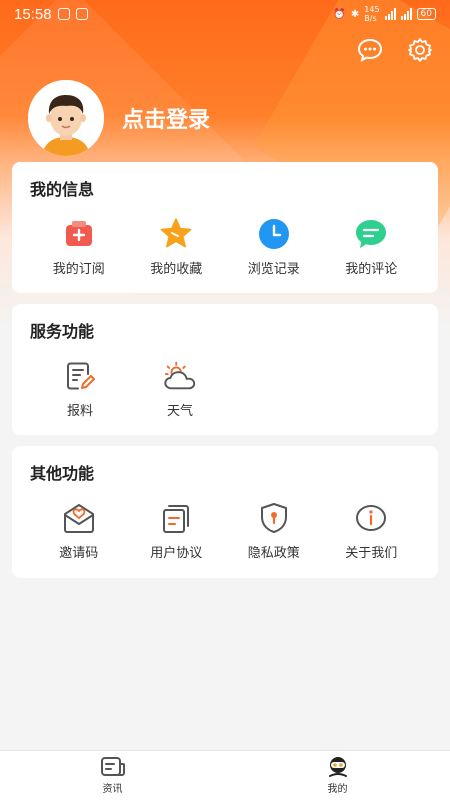  What do you see at coordinates (225, 14) in the screenshot?
I see `status-bar: 15:58 ⏰ ✱ 145 B/s 60` at bounding box center [225, 14].